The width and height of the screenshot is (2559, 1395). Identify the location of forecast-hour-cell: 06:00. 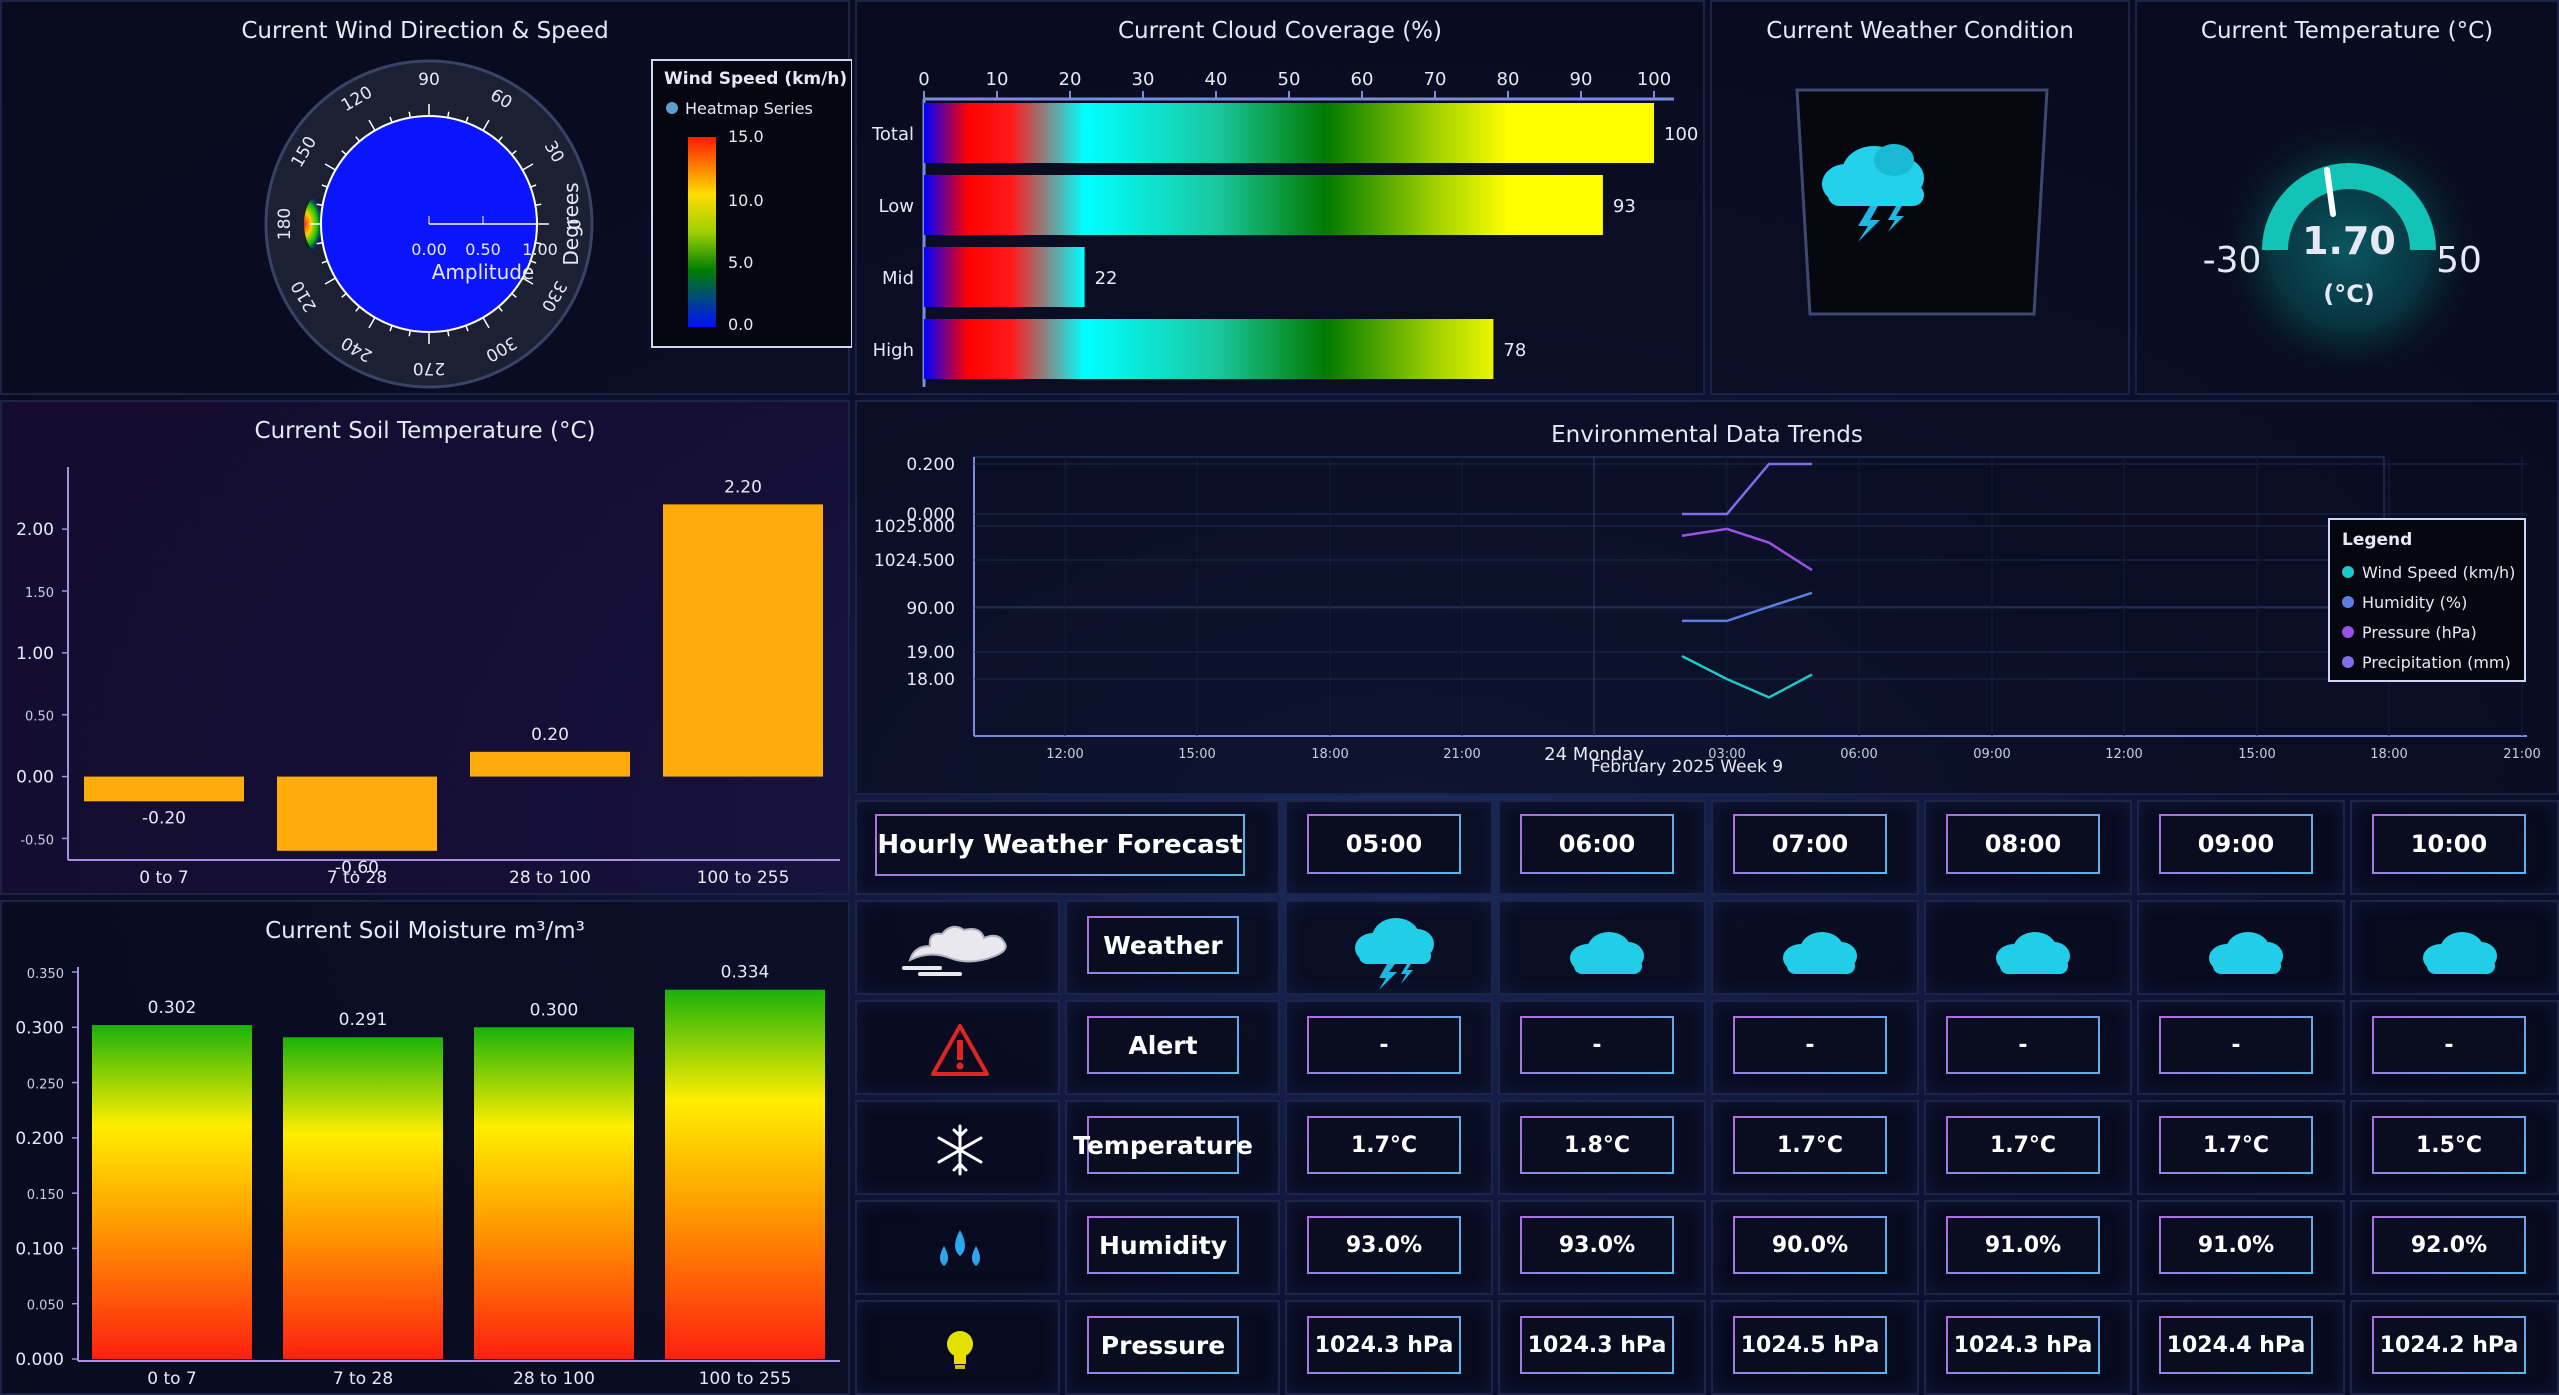
(1602, 847).